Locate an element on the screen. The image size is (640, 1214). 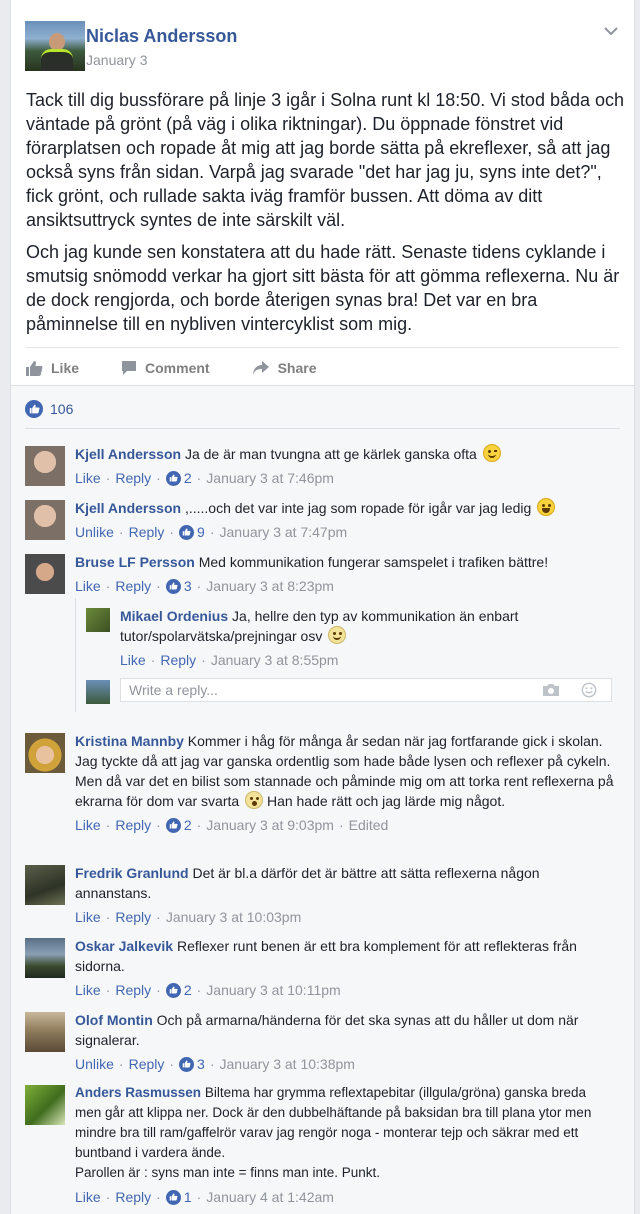
comment-time: January 3 at 7:47pm is located at coordinates (284, 532).